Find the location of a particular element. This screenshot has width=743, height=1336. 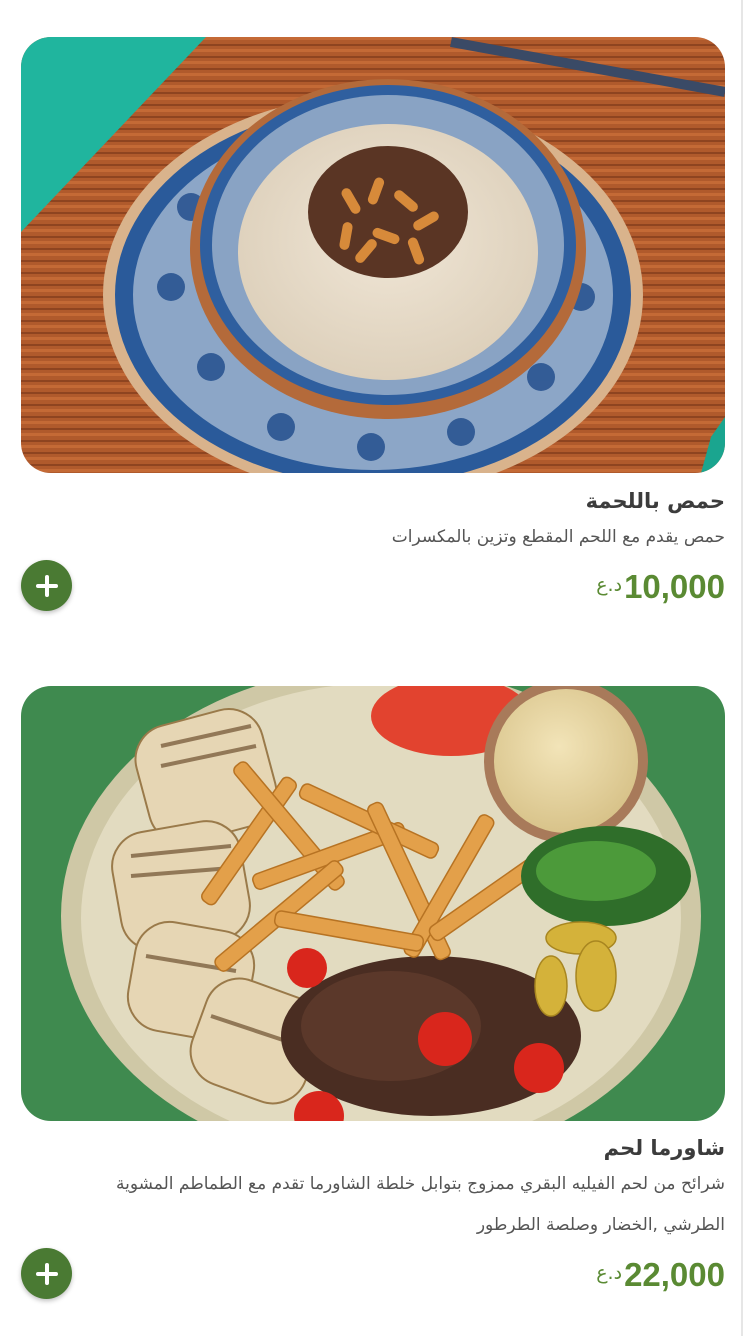

menu-item-title: شاورما لحم is located at coordinates (664, 1148).